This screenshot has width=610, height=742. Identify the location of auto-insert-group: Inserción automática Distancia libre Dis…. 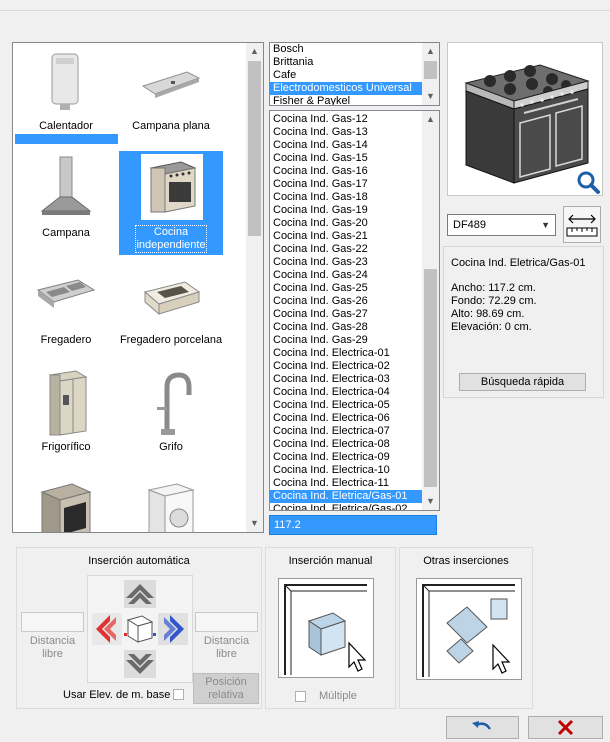
(139, 628).